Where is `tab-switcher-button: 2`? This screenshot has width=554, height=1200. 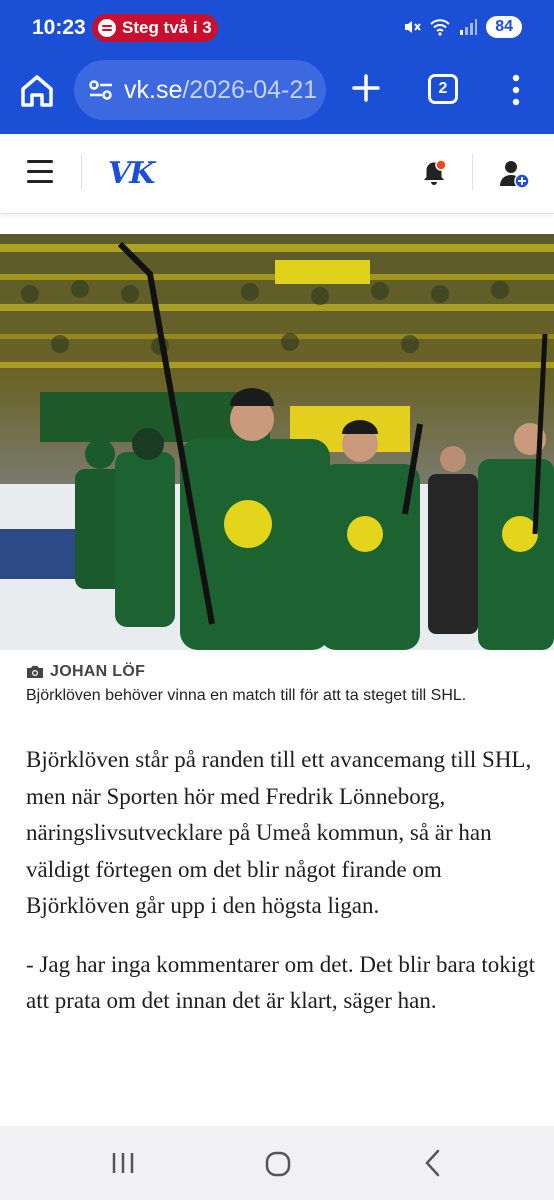 tab-switcher-button: 2 is located at coordinates (443, 89).